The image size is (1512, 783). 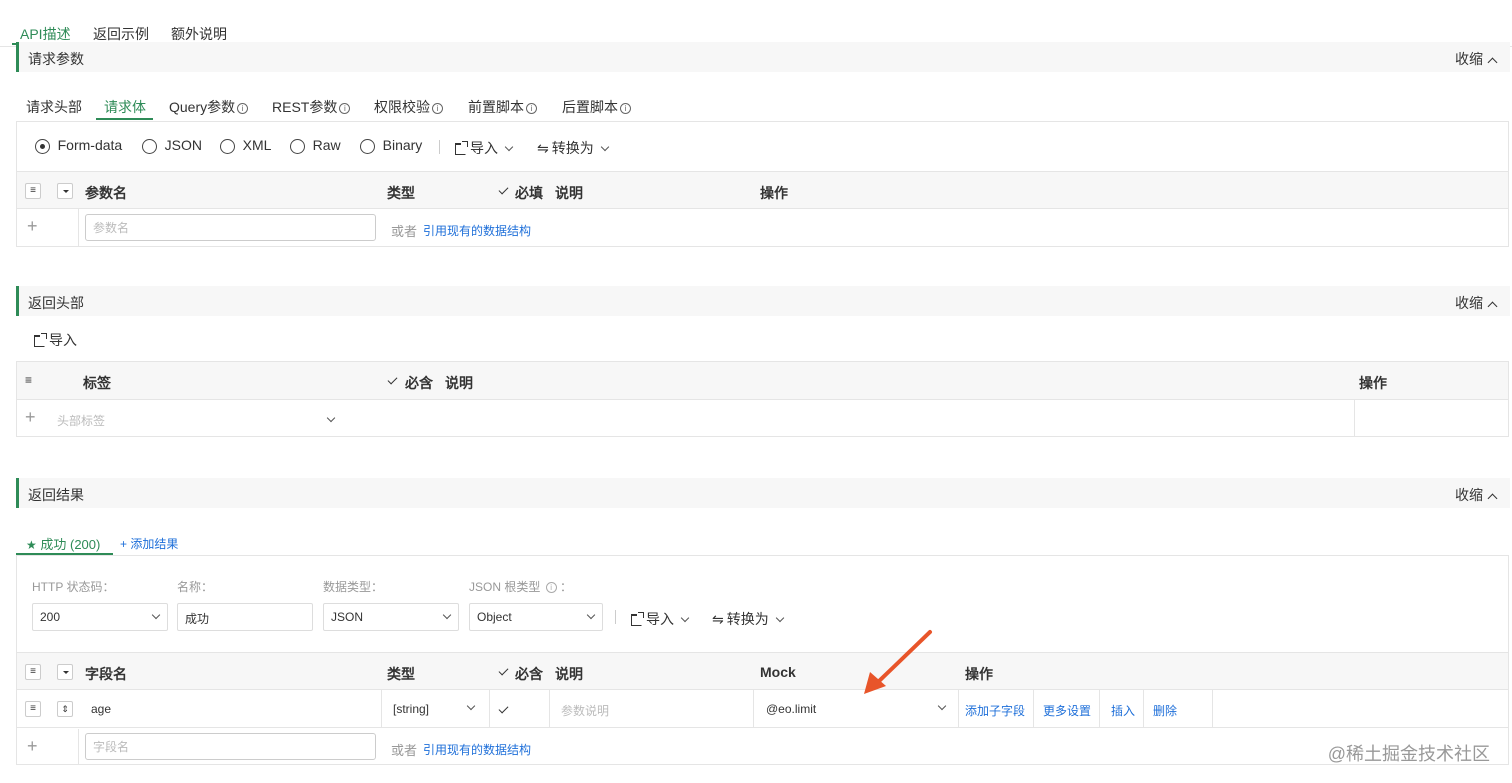 I want to click on subtab-rest-params: REST参数 i, so click(x=311, y=107).